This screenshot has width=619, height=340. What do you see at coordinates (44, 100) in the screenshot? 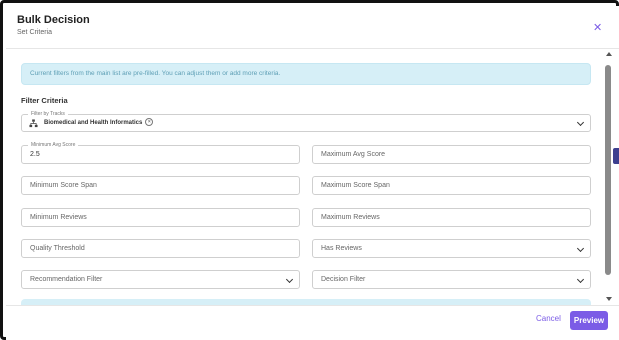
I see `section-title: Filter Criteria` at bounding box center [44, 100].